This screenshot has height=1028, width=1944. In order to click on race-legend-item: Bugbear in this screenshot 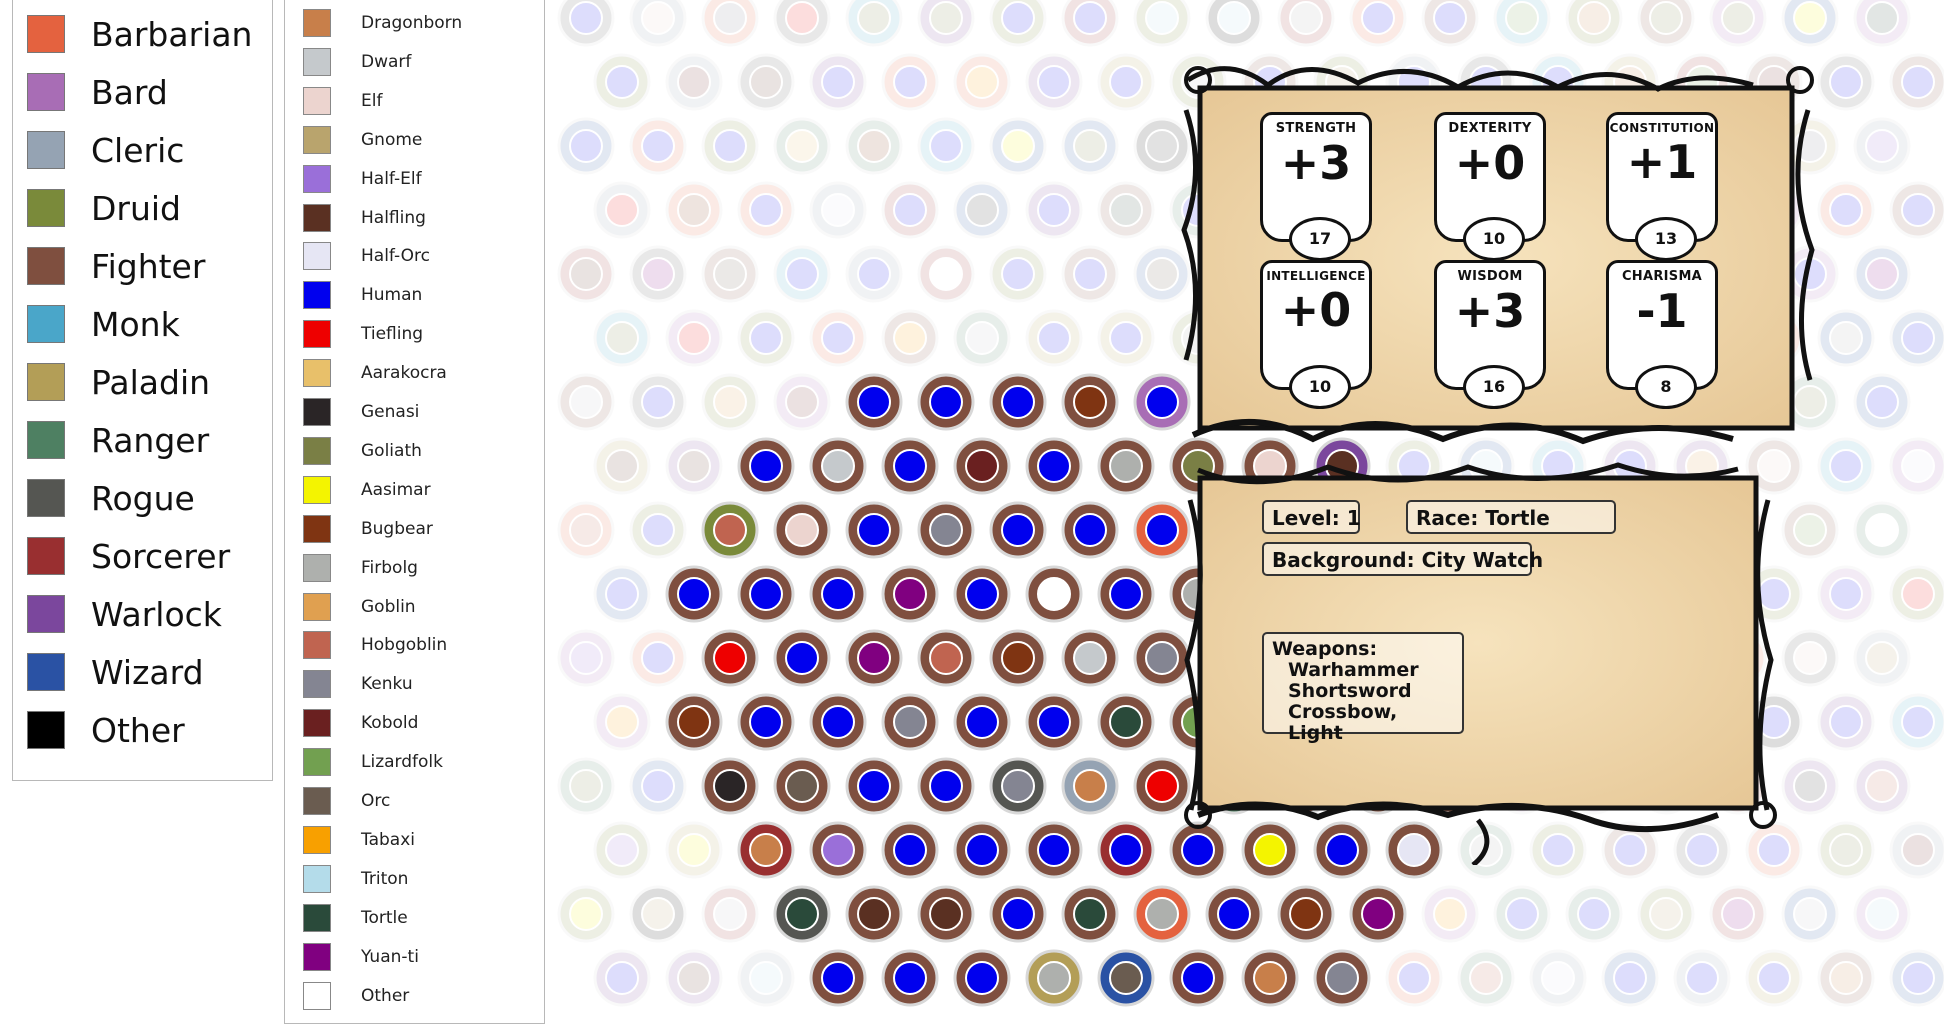, I will do `click(368, 529)`.